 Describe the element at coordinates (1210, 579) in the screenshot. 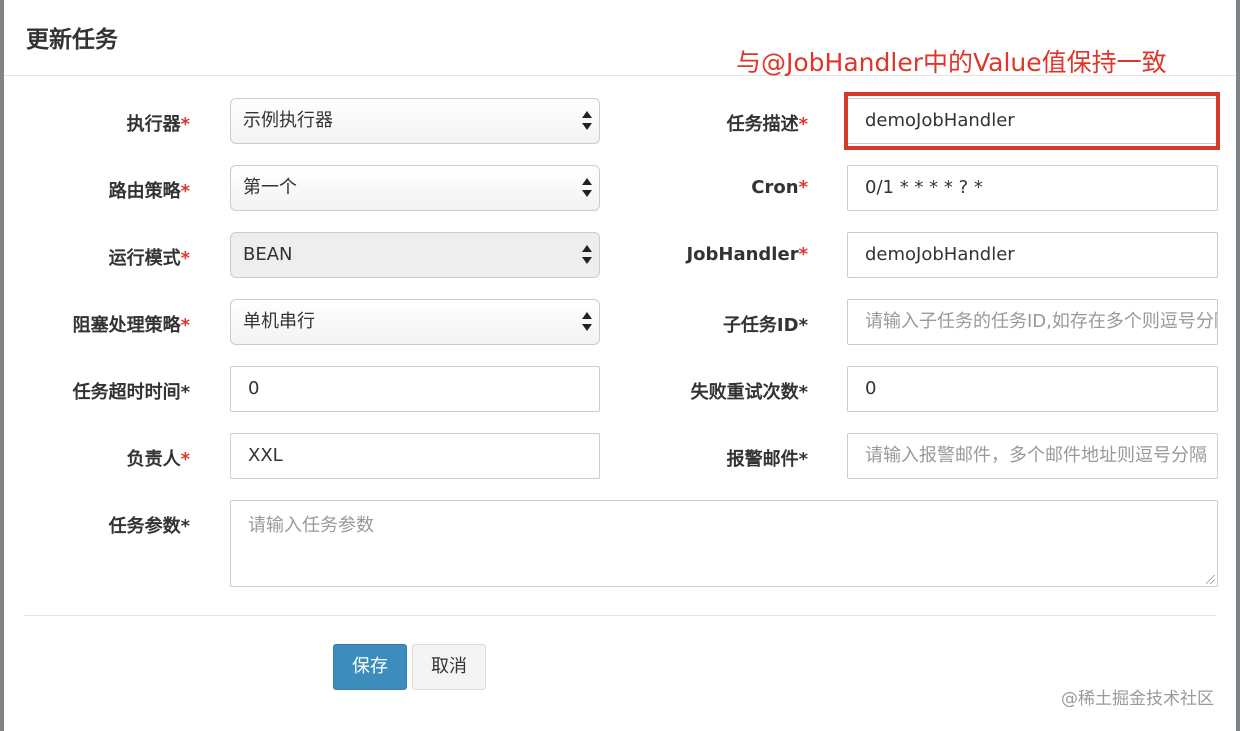

I see `resize-grip-icon` at that location.